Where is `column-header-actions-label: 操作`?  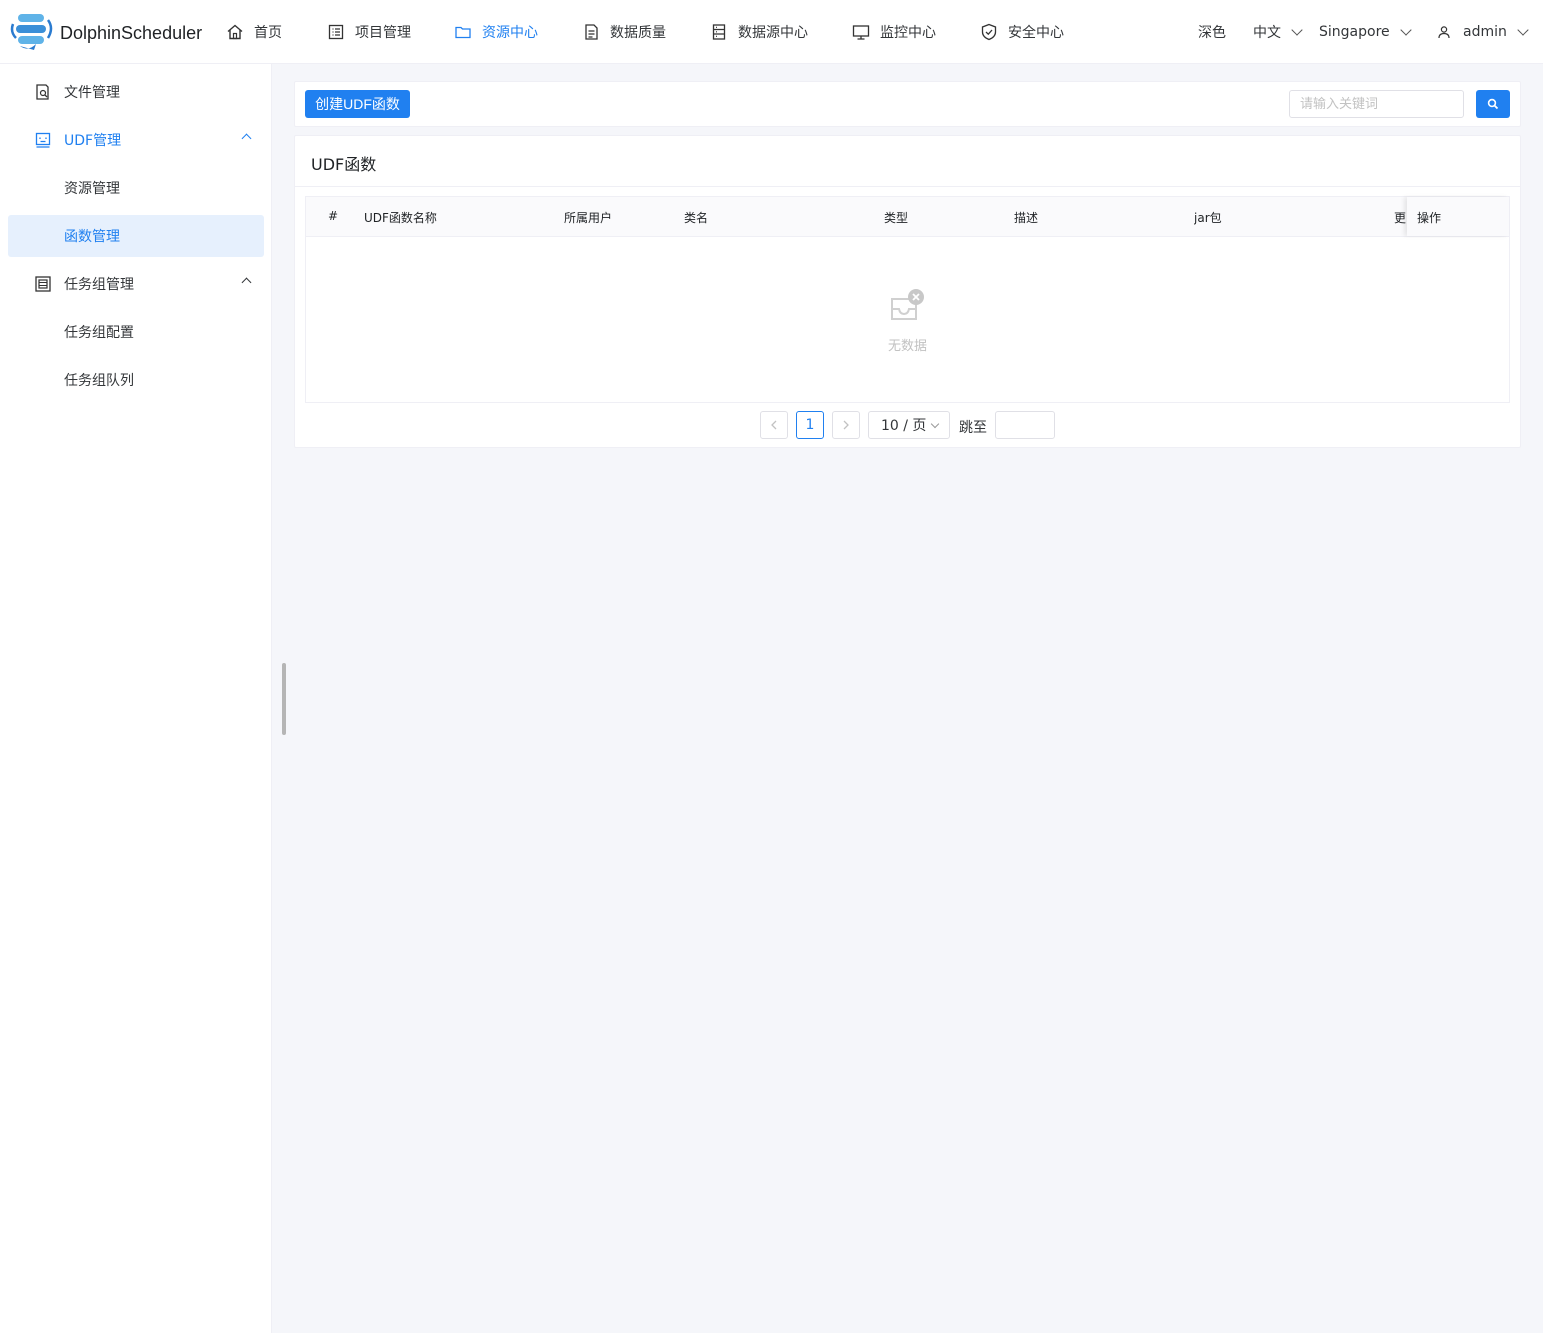 column-header-actions-label: 操作 is located at coordinates (1429, 218).